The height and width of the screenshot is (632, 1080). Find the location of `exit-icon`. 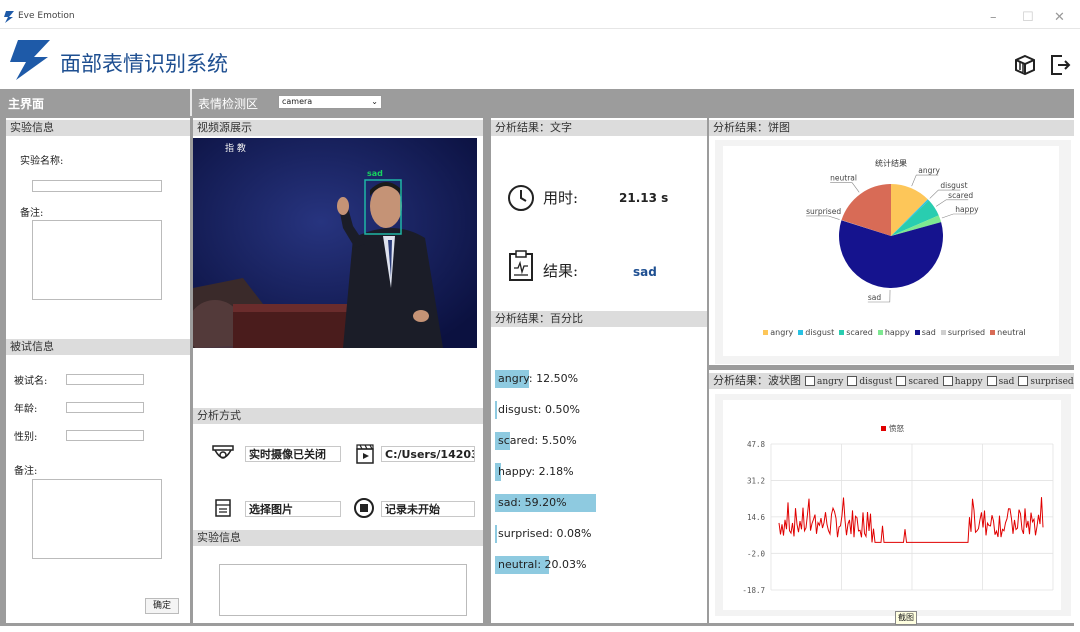

exit-icon is located at coordinates (1060, 65).